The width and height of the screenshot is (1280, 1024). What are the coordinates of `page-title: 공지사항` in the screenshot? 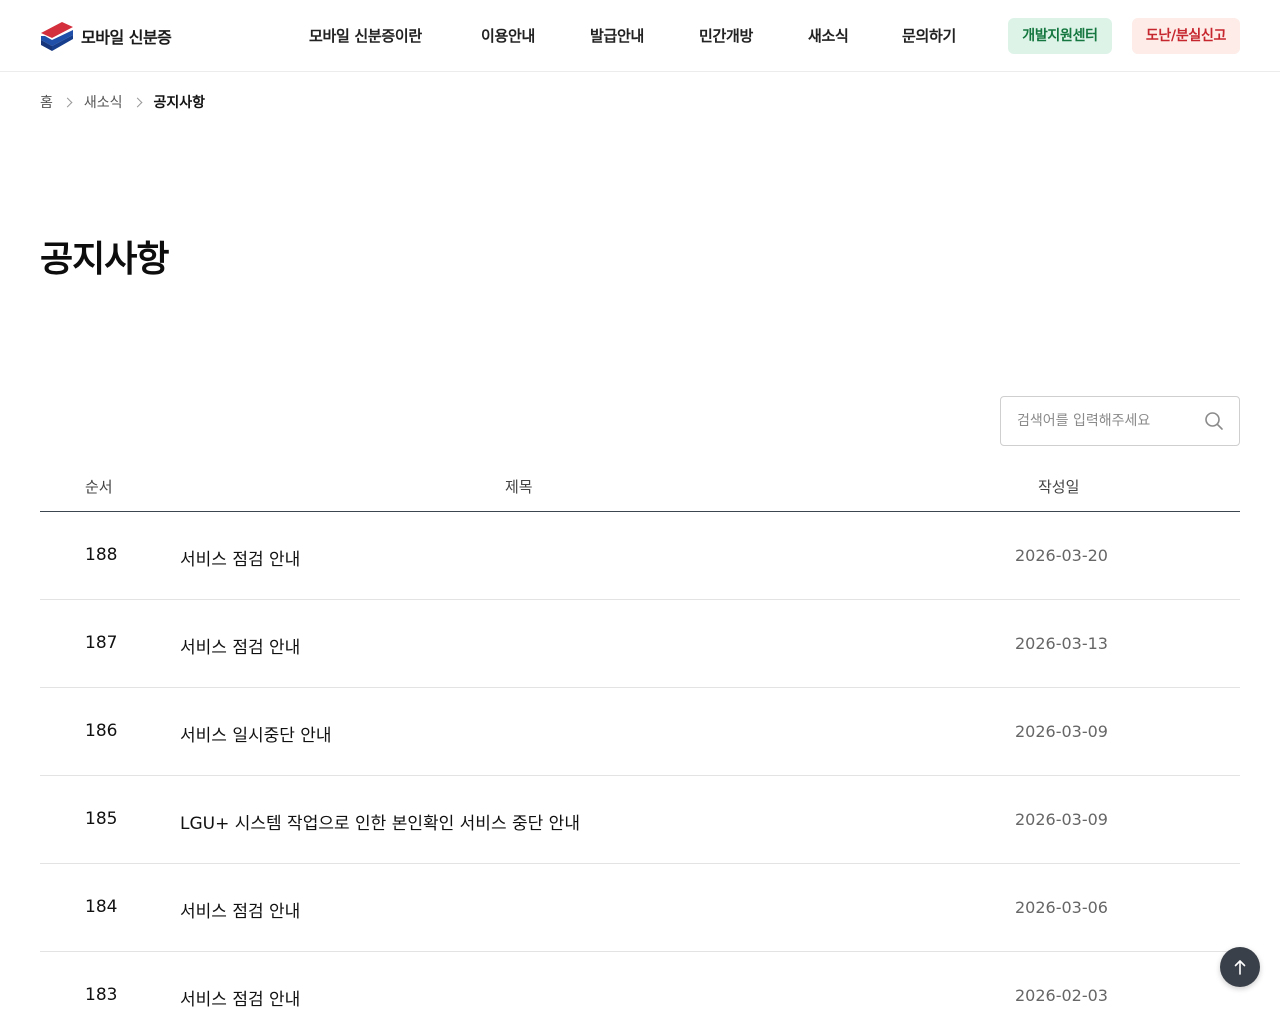 It's located at (104, 259).